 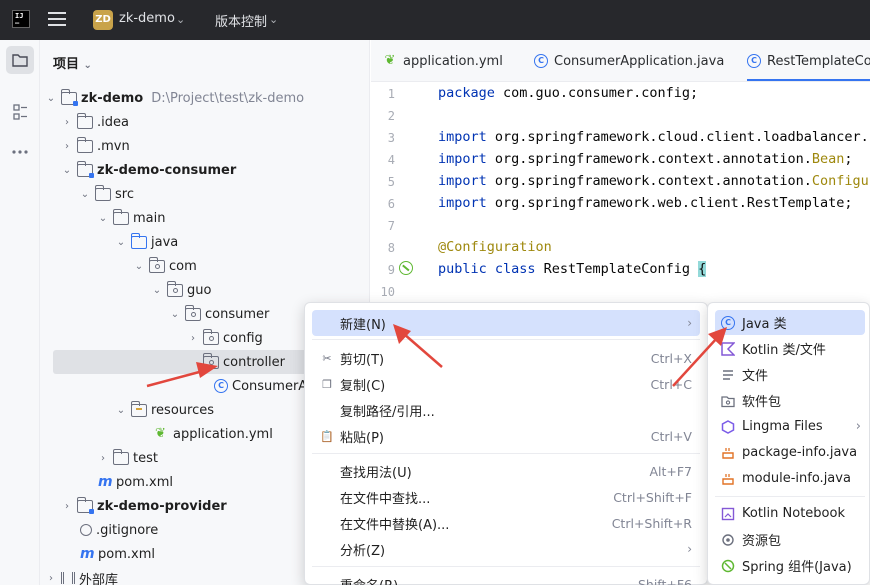 I want to click on notebook-icon, so click(x=728, y=514).